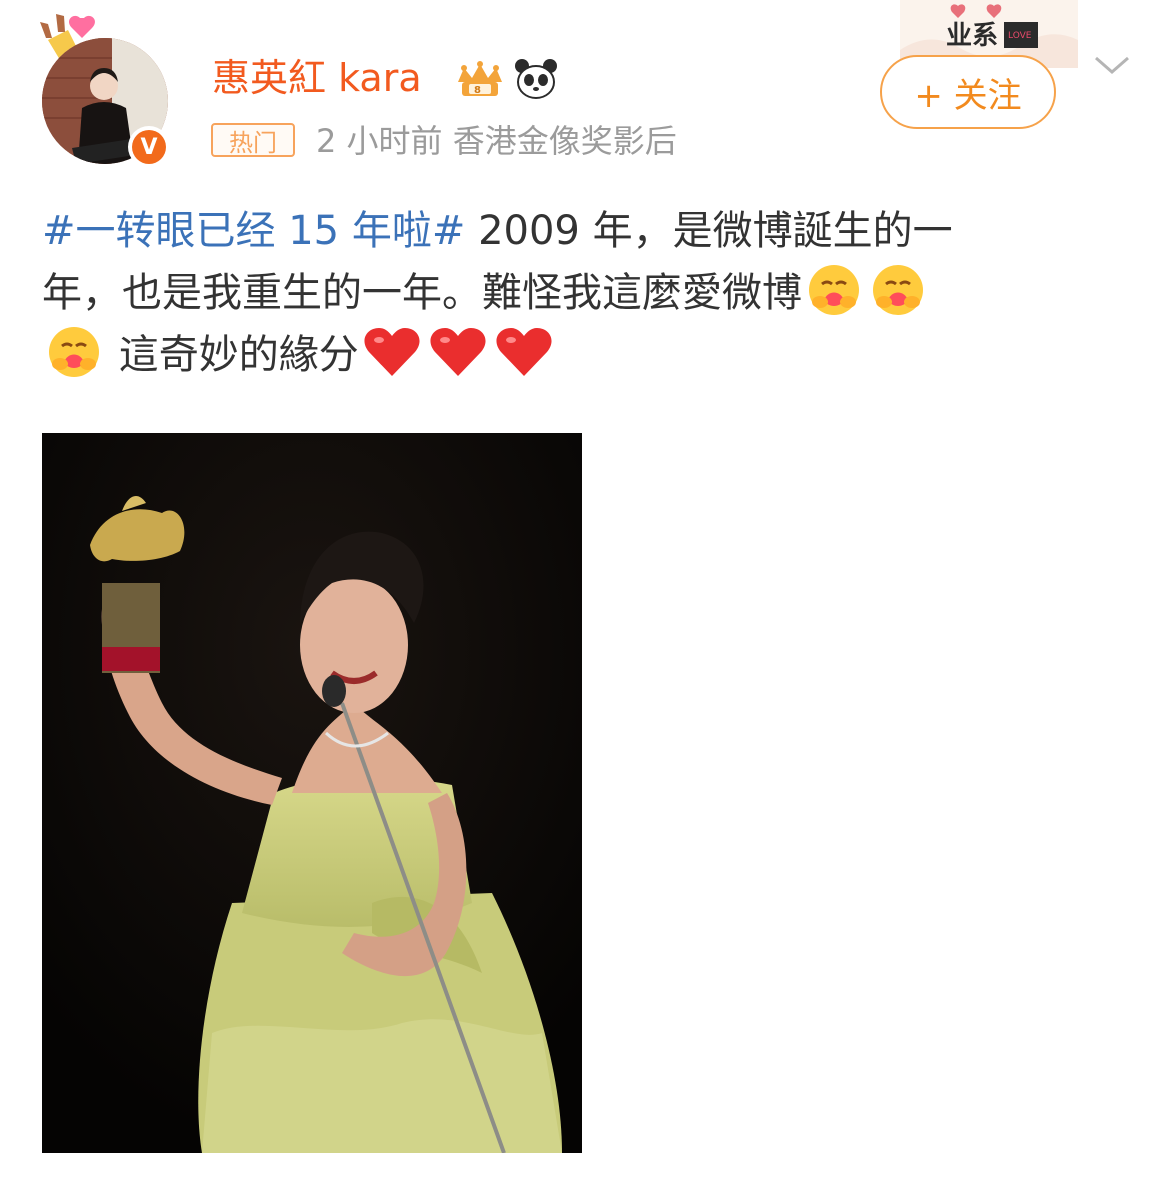  I want to click on post-meta: 2 小时前 香港金像奖影后, so click(496, 141).